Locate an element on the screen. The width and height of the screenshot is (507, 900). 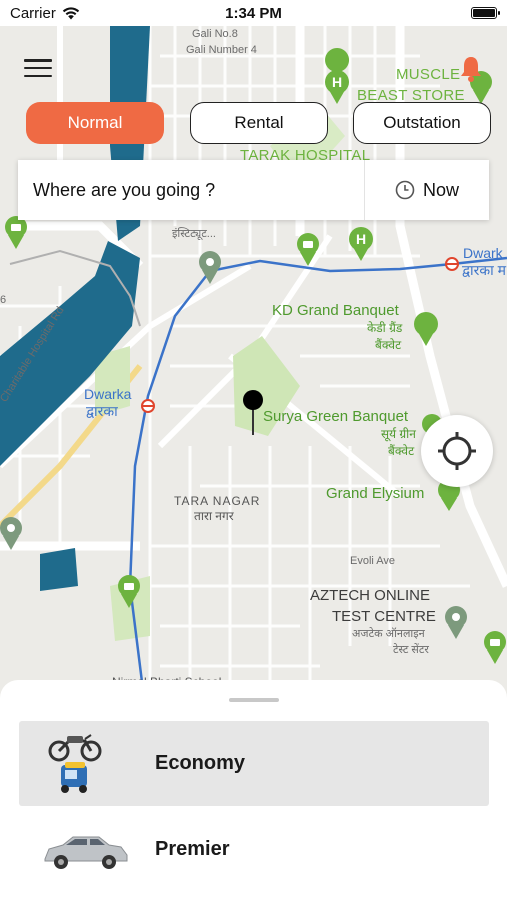
bike-and-auto-icon is located at coordinates (86, 764).